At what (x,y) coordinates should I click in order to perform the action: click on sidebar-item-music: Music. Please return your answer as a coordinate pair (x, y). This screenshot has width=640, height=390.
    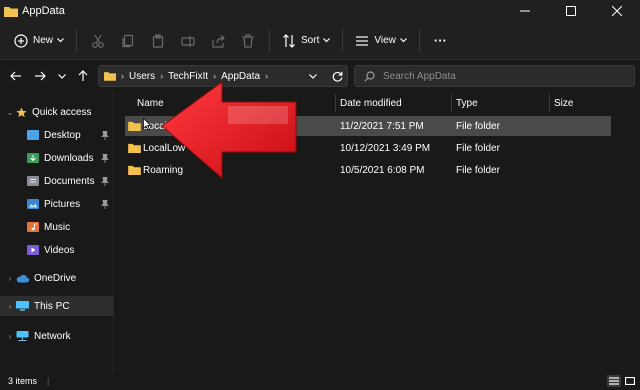
    Looking at the image, I should click on (56, 227).